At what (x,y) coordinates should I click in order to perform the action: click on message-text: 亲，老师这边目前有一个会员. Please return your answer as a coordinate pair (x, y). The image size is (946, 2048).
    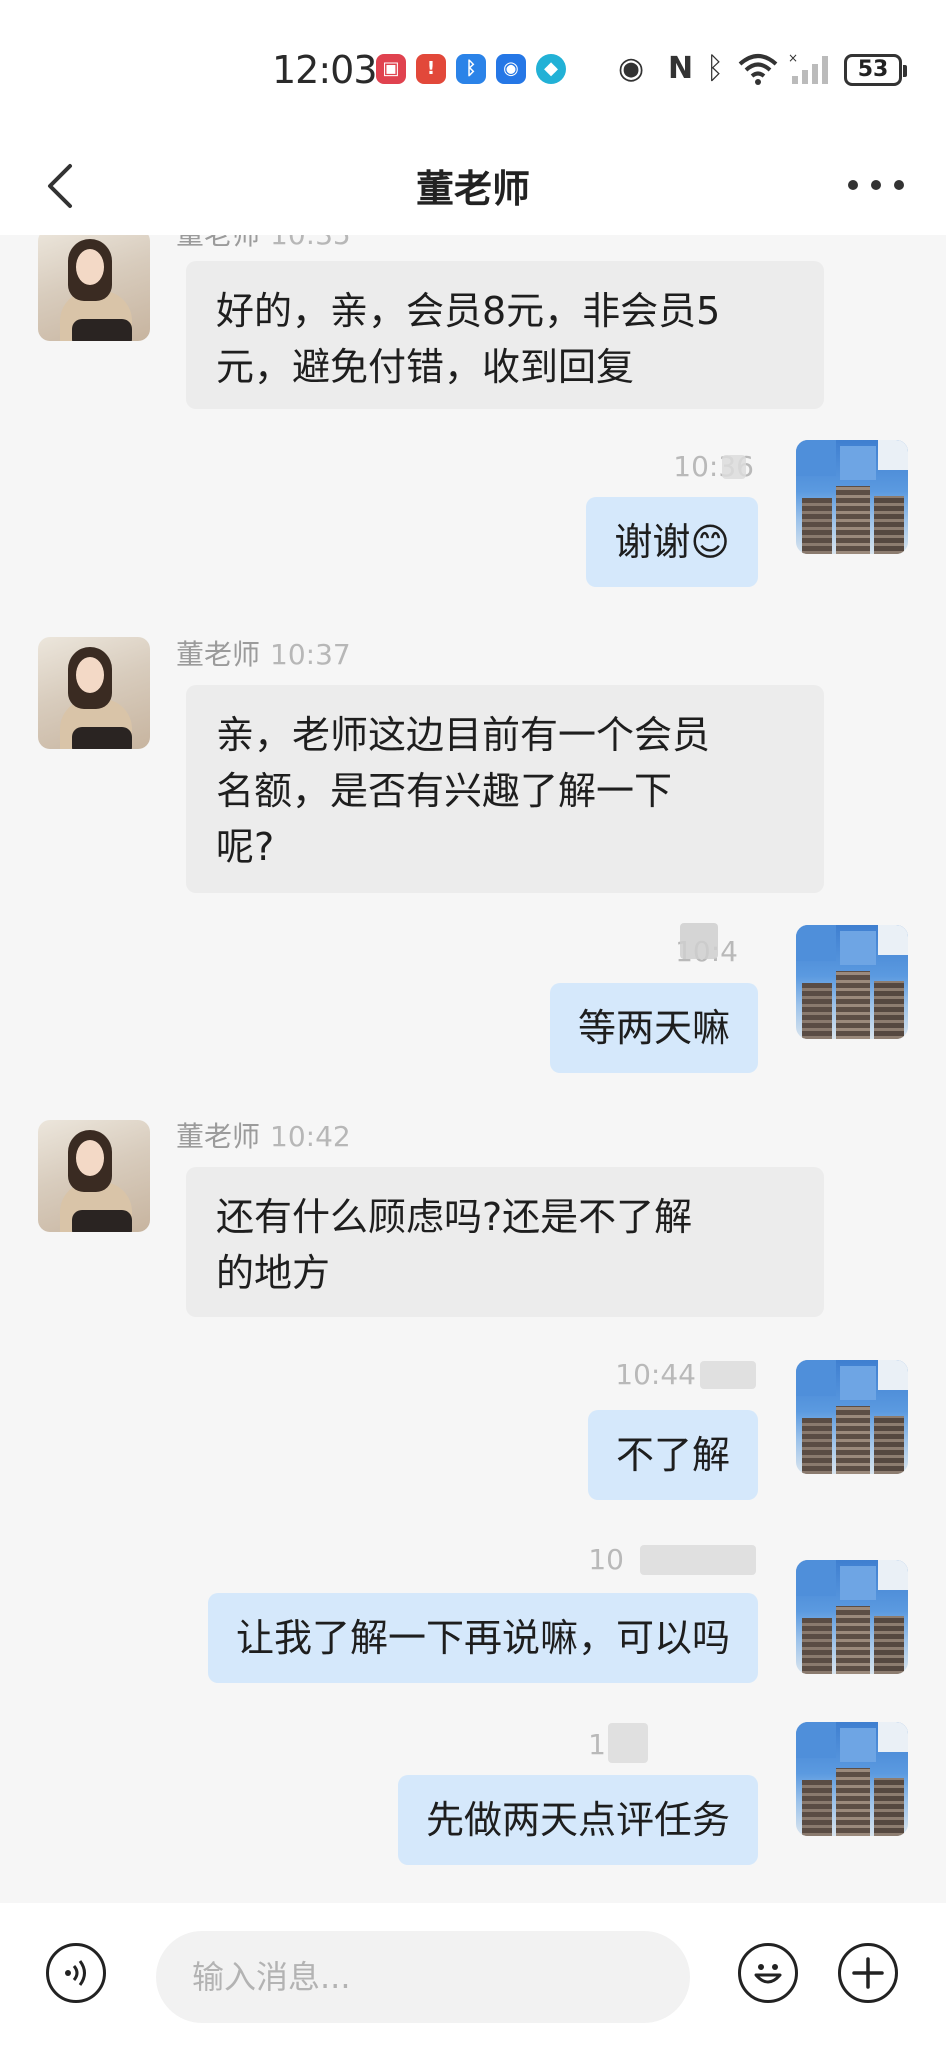
    Looking at the image, I should click on (463, 735).